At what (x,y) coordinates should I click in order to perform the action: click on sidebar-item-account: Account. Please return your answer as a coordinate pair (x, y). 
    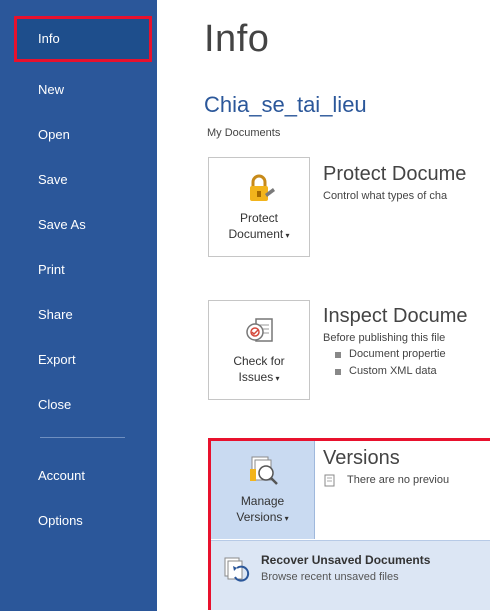
    Looking at the image, I should click on (83, 475).